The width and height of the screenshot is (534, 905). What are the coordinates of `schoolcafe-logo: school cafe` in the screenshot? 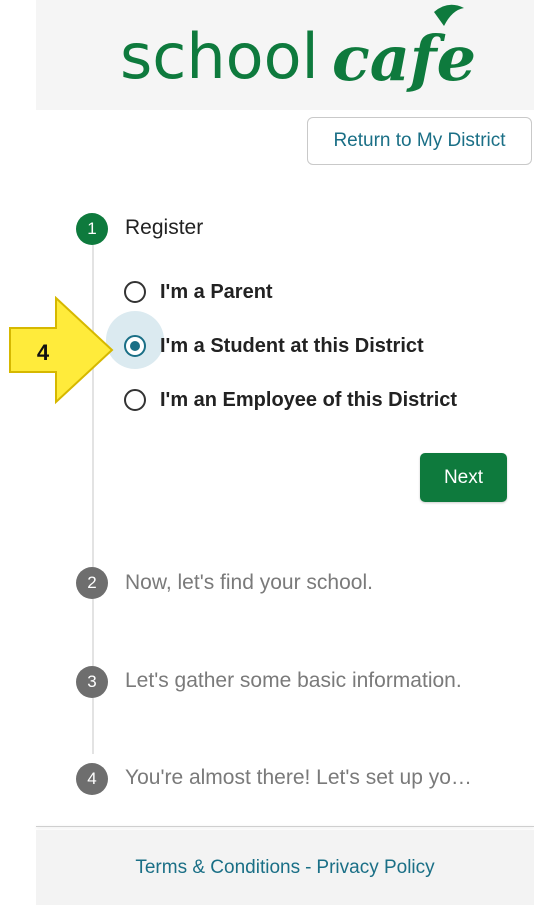 It's located at (298, 49).